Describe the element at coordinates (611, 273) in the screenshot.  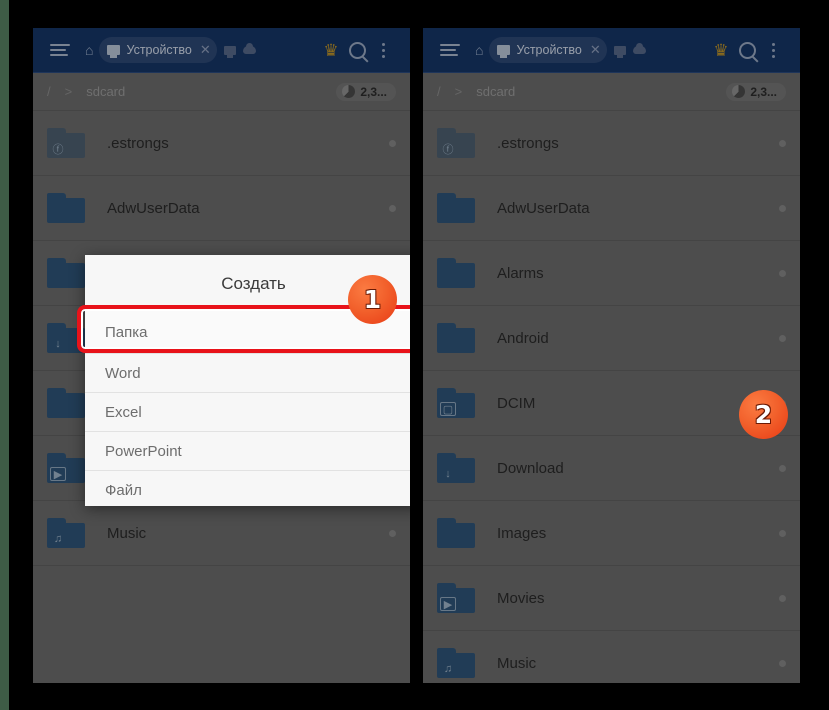
I see `file-row: Alarms` at that location.